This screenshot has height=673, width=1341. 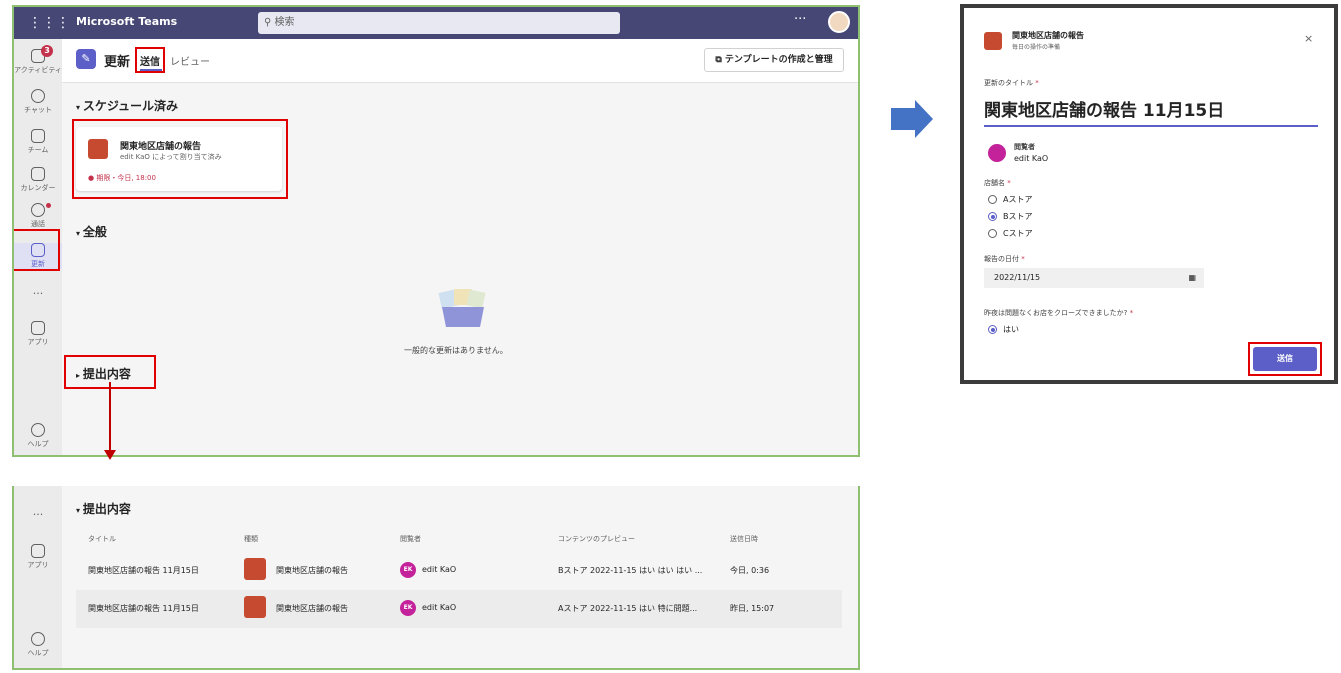 I want to click on title-input: 関東地区店舗の報告 11月15日, so click(x=1104, y=108).